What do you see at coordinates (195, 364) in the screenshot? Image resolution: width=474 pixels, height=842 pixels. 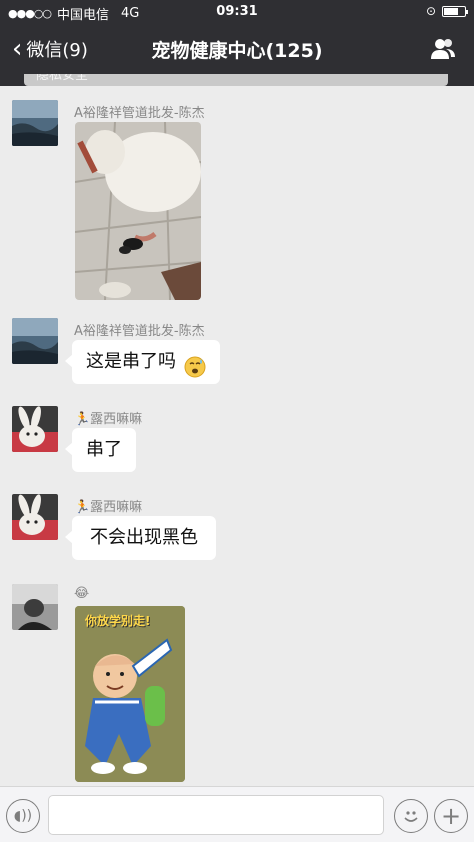 I see `sweat-smile-emoji-icon` at bounding box center [195, 364].